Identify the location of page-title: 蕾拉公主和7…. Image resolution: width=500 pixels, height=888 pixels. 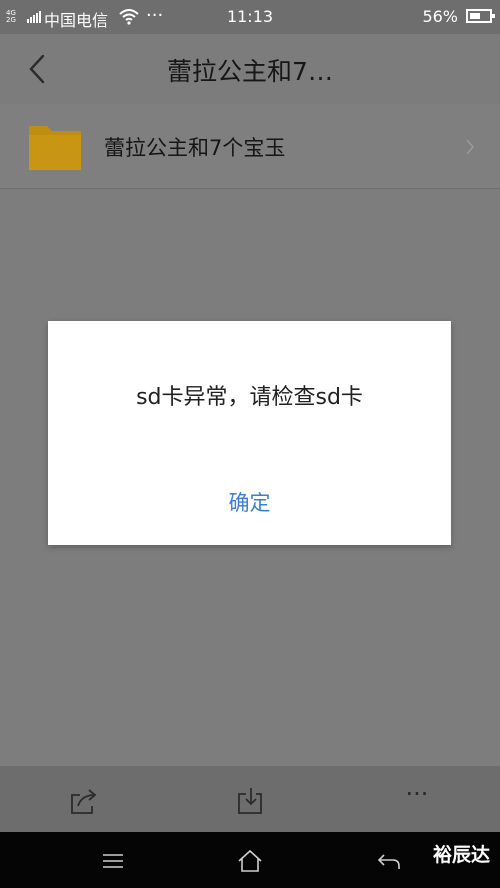
(250, 71).